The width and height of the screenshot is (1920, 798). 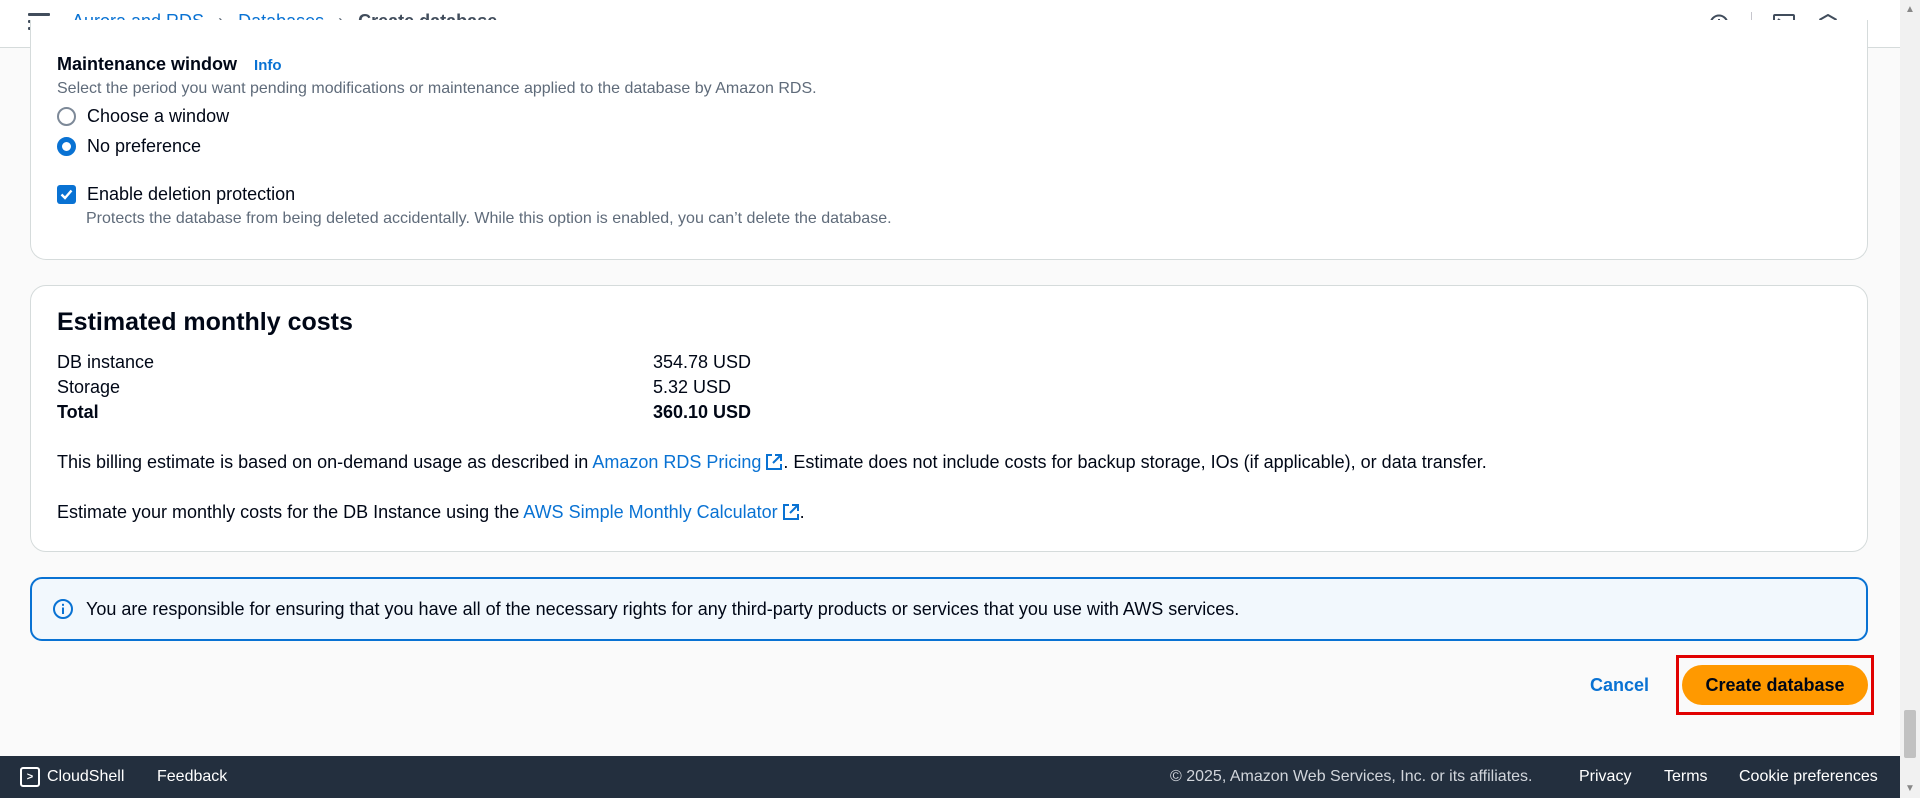 What do you see at coordinates (158, 116) in the screenshot?
I see `radio-label: Choose a window` at bounding box center [158, 116].